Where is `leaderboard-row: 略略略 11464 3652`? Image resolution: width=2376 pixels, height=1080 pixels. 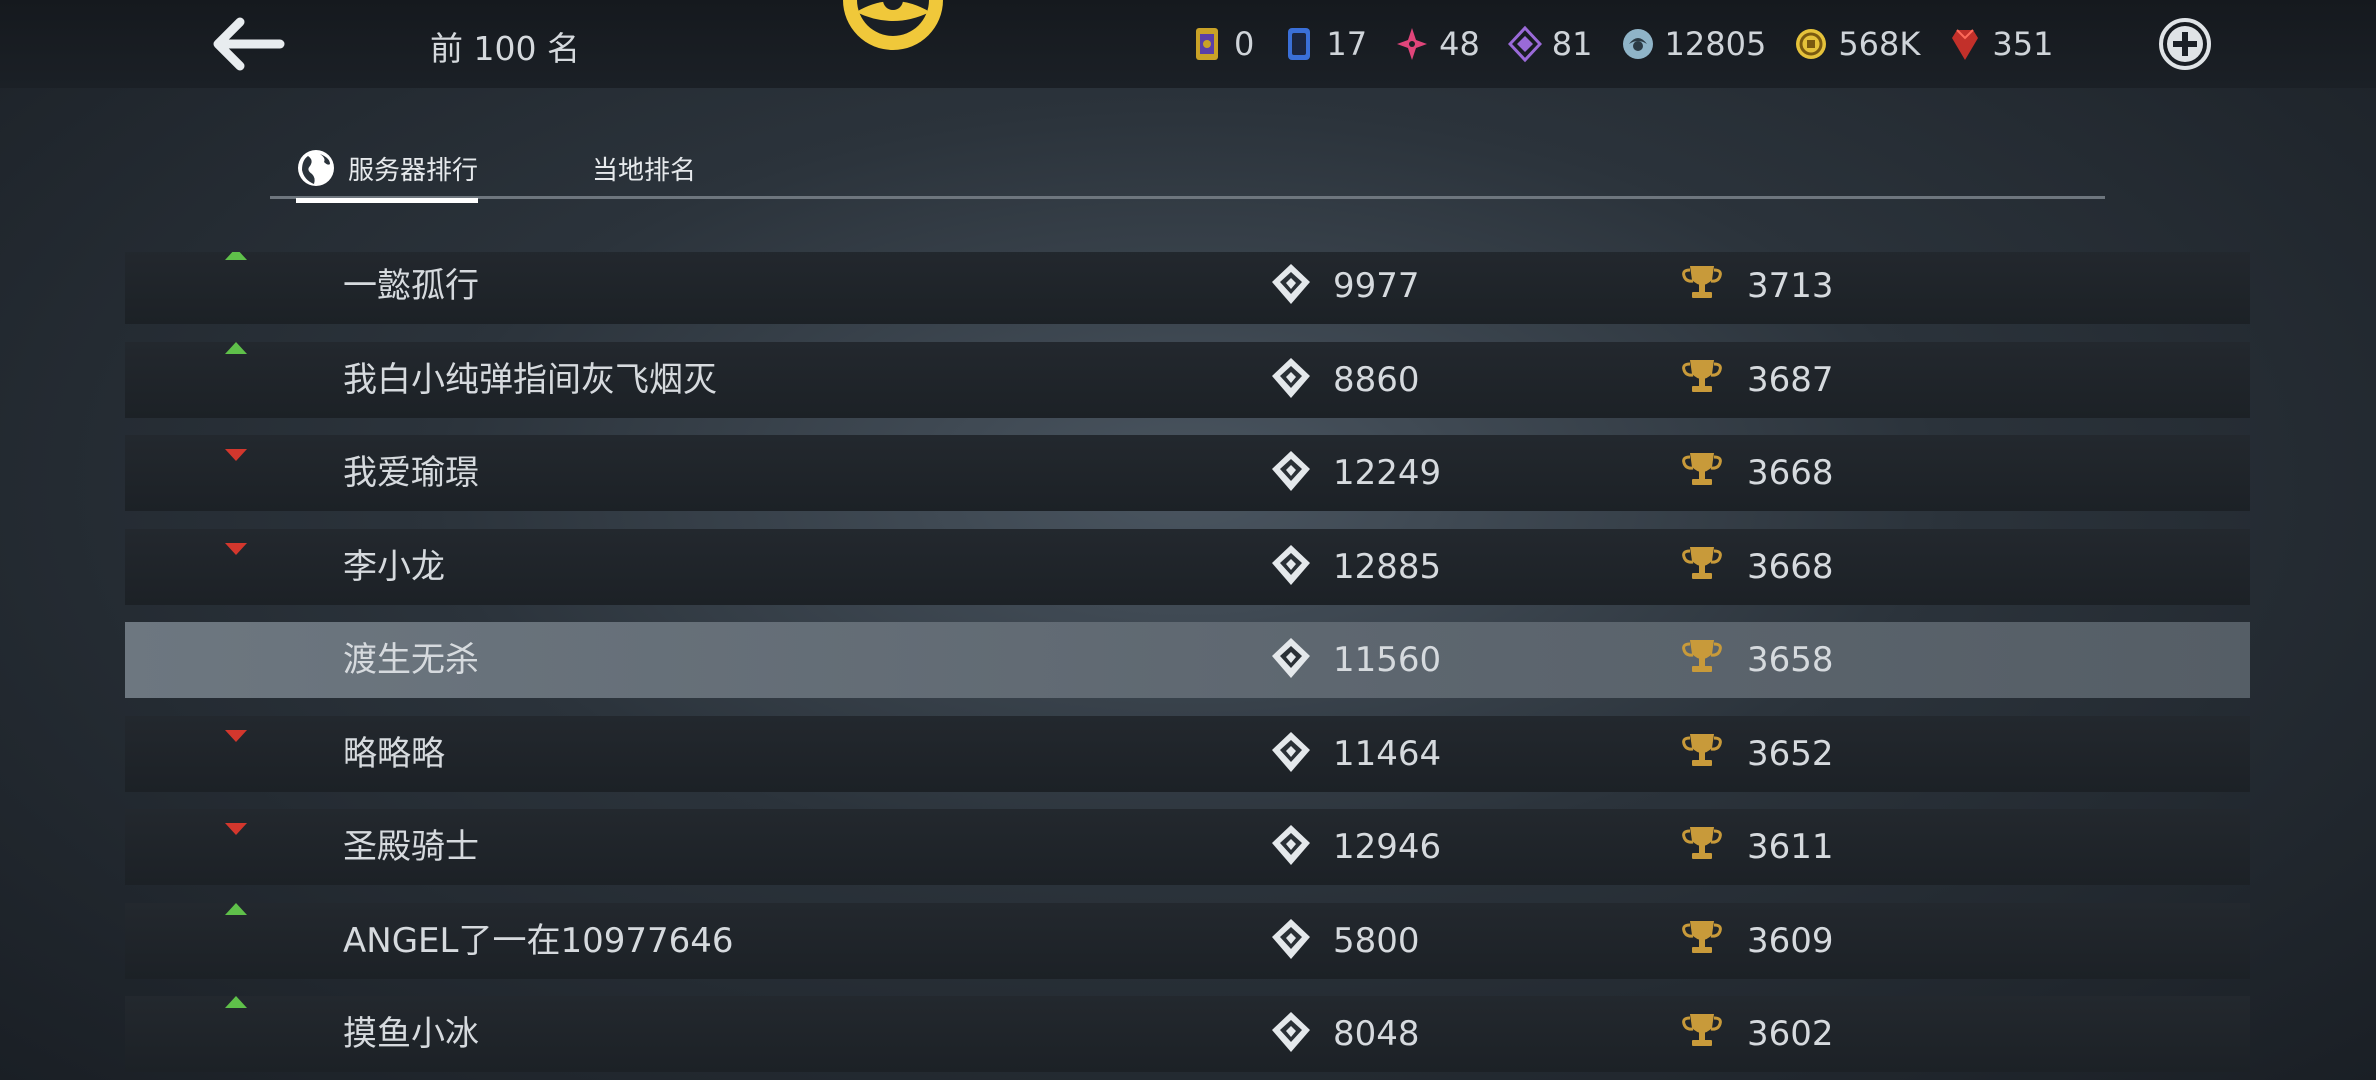 leaderboard-row: 略略略 11464 3652 is located at coordinates (1187, 753).